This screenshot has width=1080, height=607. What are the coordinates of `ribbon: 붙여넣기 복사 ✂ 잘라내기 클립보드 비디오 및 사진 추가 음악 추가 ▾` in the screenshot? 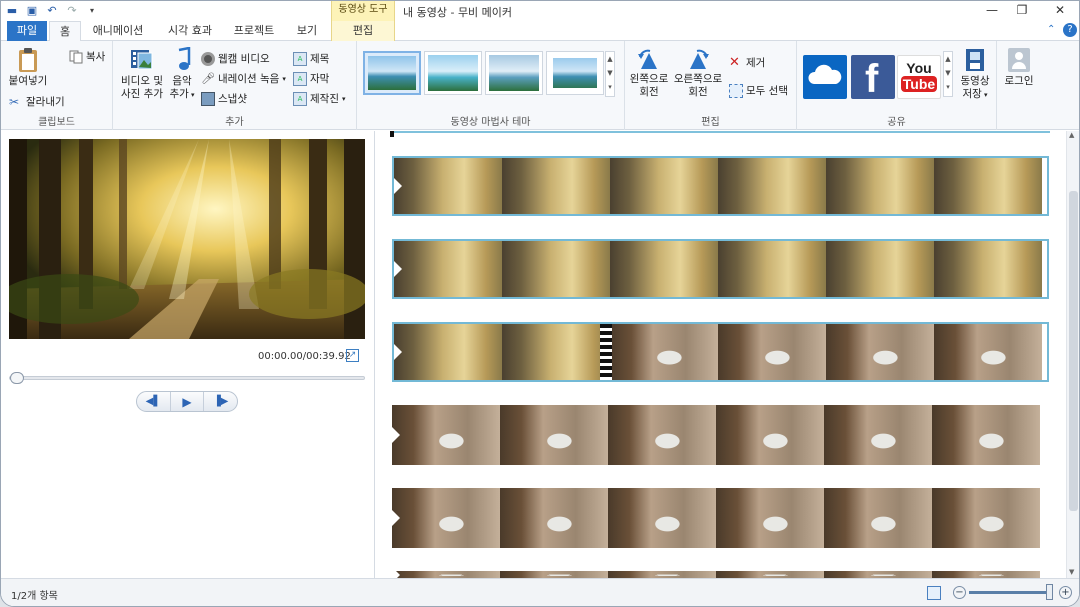 It's located at (540, 85).